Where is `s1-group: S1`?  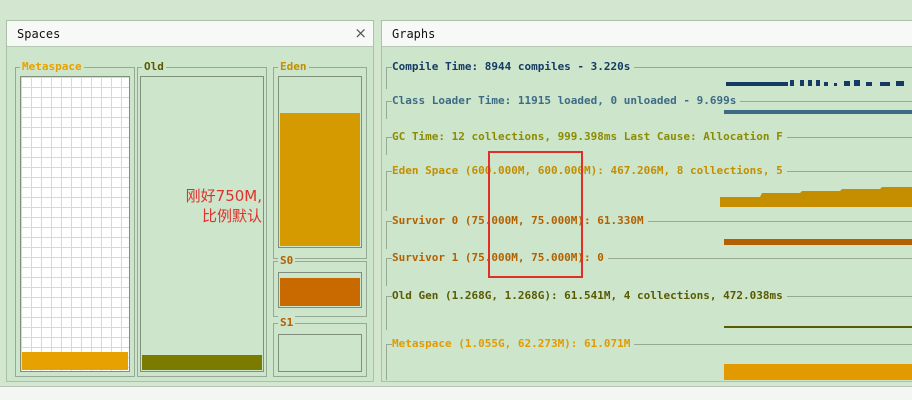 s1-group: S1 is located at coordinates (320, 346).